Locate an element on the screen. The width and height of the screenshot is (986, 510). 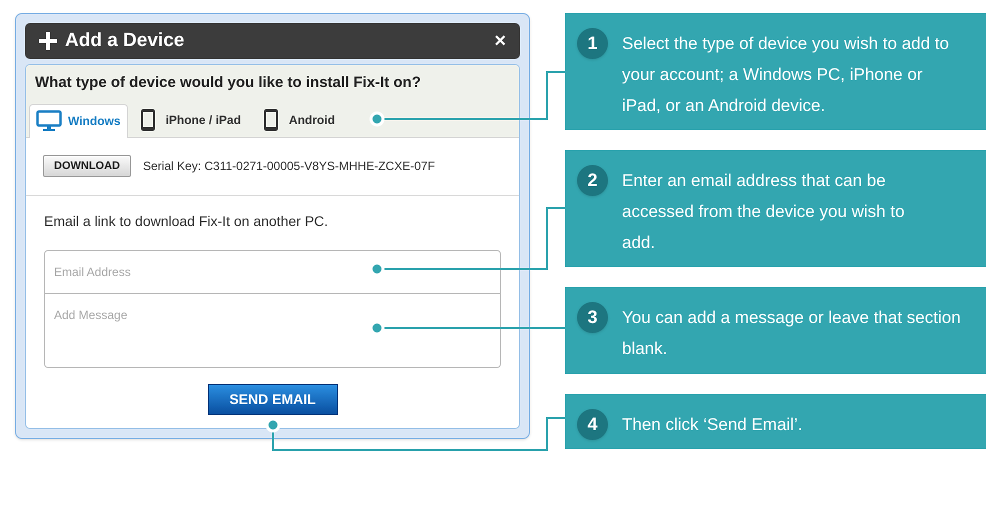
step-text: Enter an email address that can be accessed from the device you wish to add. is located at coordinates (764, 212).